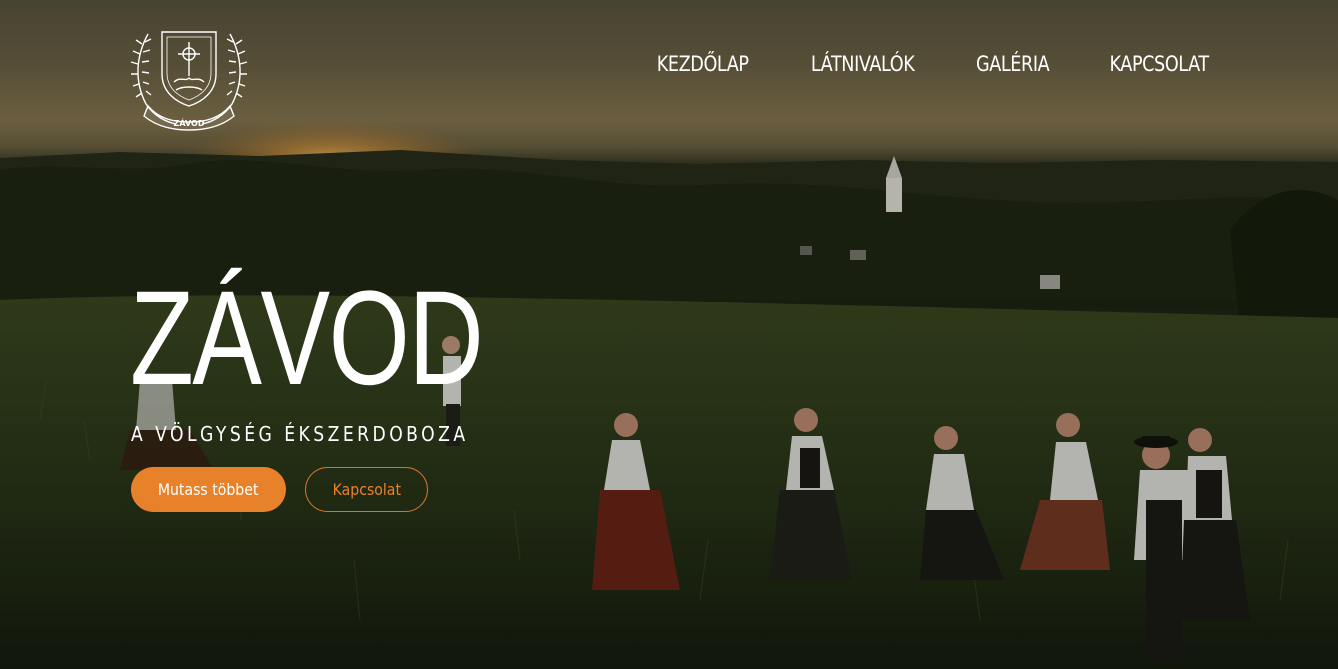  Describe the element at coordinates (933, 64) in the screenshot. I see `main-navigation: KEZDŐLAP LÁTNIVALÓK GALÉRIA KAPCSOLAT` at that location.